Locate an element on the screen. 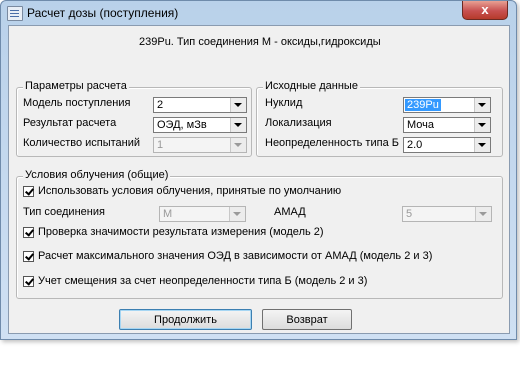  uncertainty-select: 2.0 is located at coordinates (447, 145).